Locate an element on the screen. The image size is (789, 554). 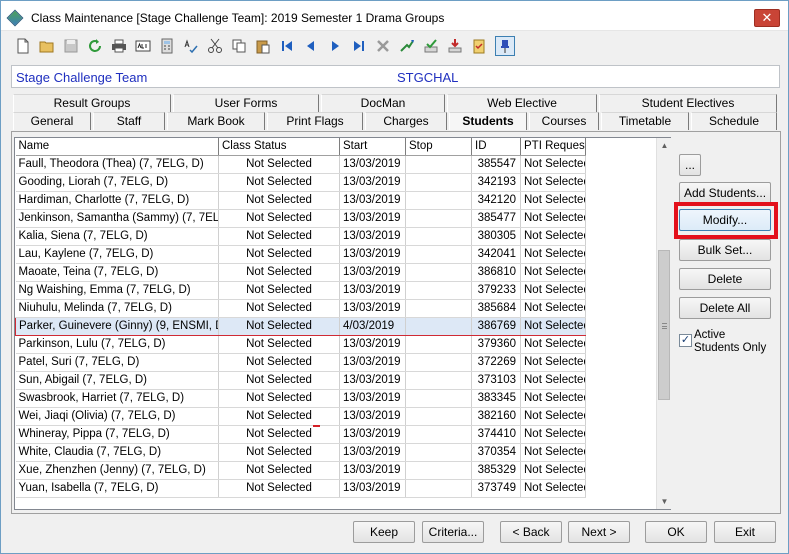
keep-button: Keep is located at coordinates (384, 532).